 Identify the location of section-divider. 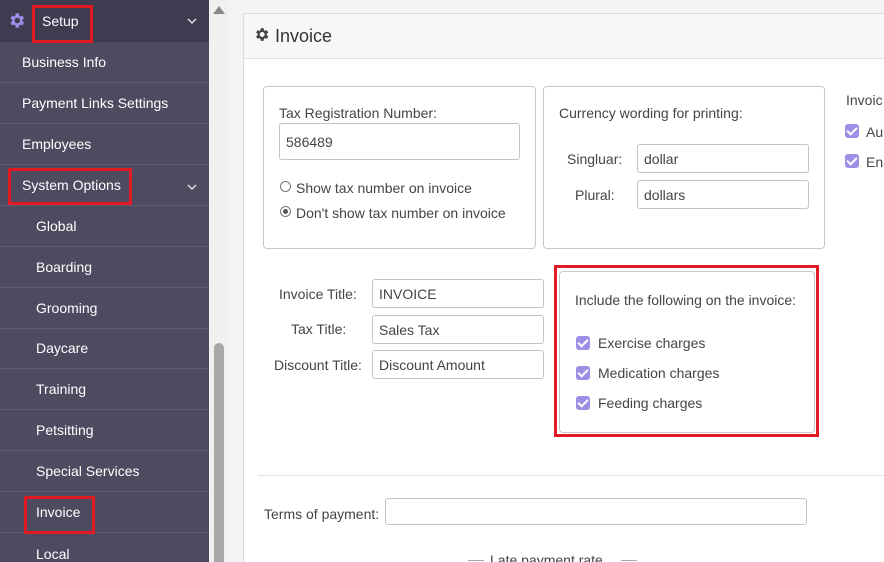
(571, 475).